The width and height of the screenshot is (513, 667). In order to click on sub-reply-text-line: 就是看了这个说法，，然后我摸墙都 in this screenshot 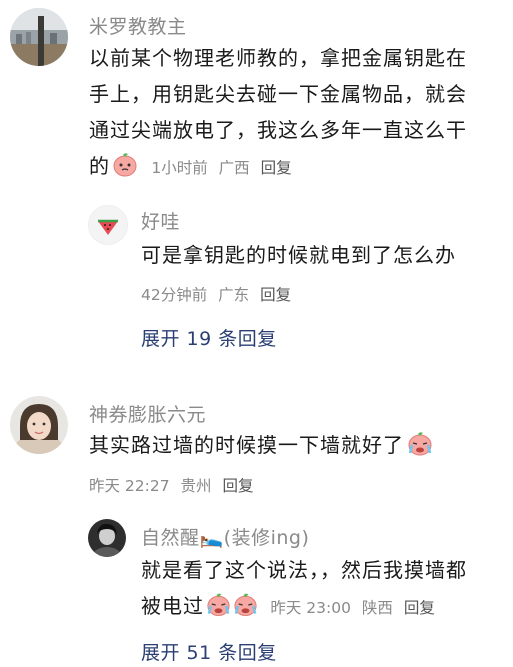, I will do `click(304, 570)`.